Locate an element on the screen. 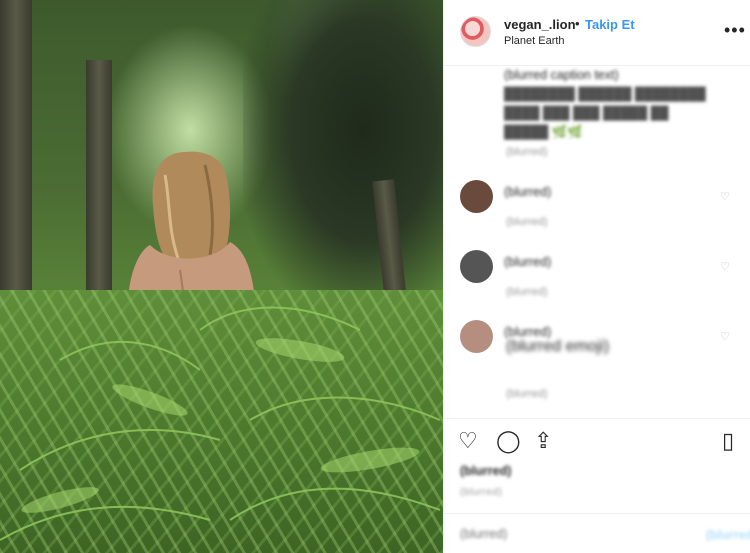  add-comment-input is located at coordinates (570, 534).